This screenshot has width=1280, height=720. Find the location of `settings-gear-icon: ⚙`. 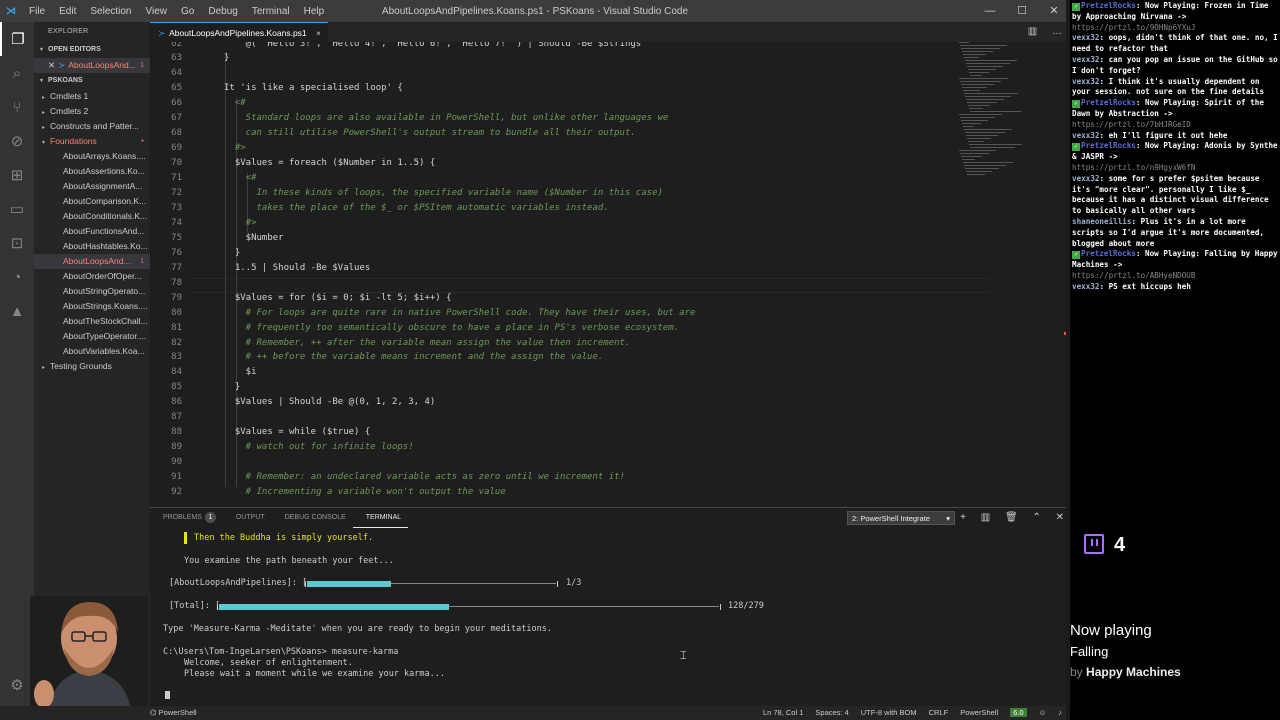

settings-gear-icon: ⚙ is located at coordinates (17, 685).